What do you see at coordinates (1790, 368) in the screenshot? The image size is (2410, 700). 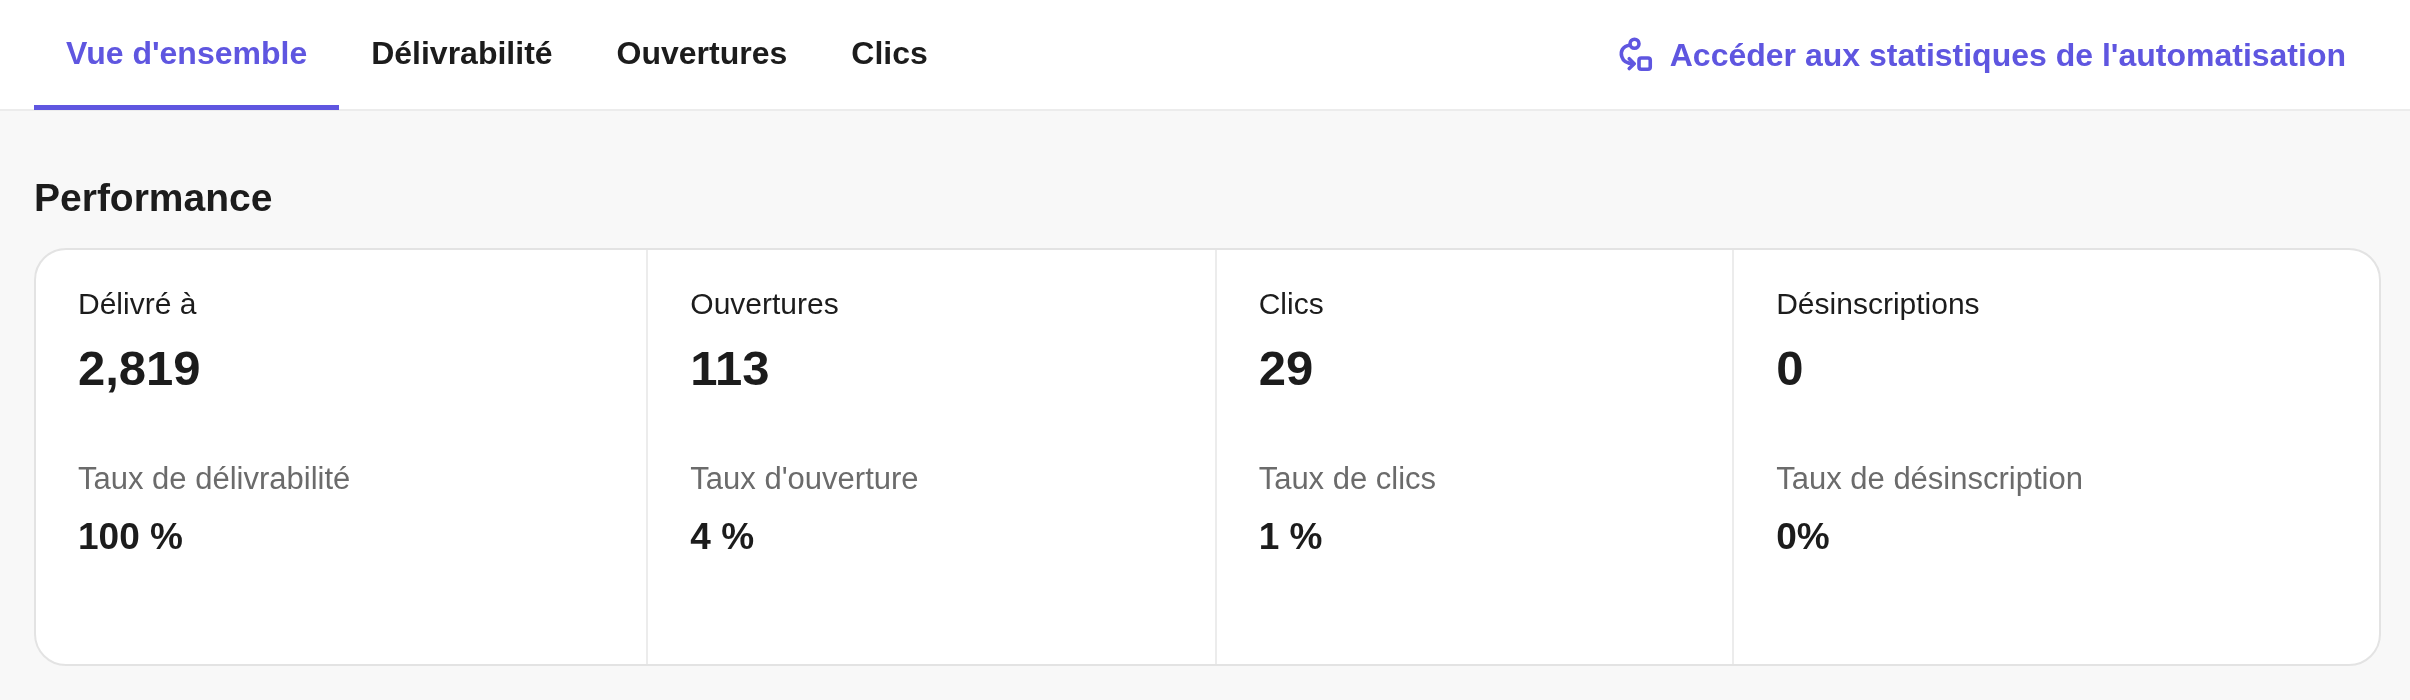 I see `metric-value: 0` at bounding box center [1790, 368].